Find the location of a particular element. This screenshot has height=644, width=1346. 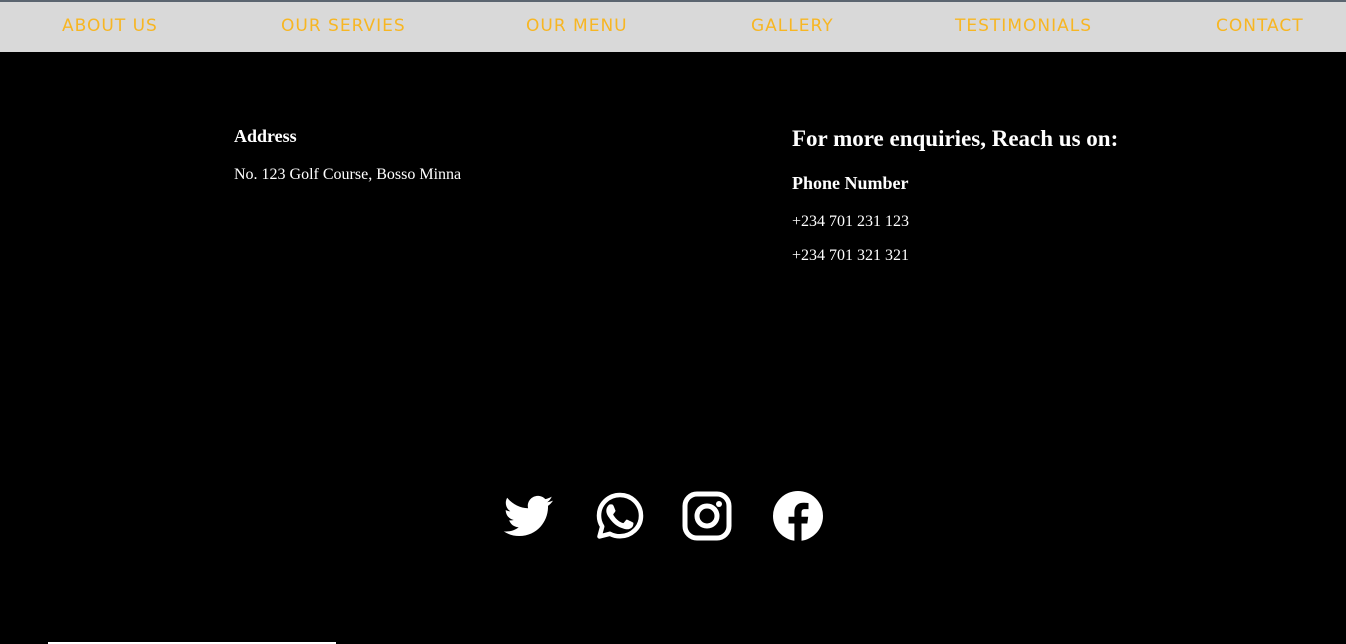

twitter-icon is located at coordinates (528, 516).